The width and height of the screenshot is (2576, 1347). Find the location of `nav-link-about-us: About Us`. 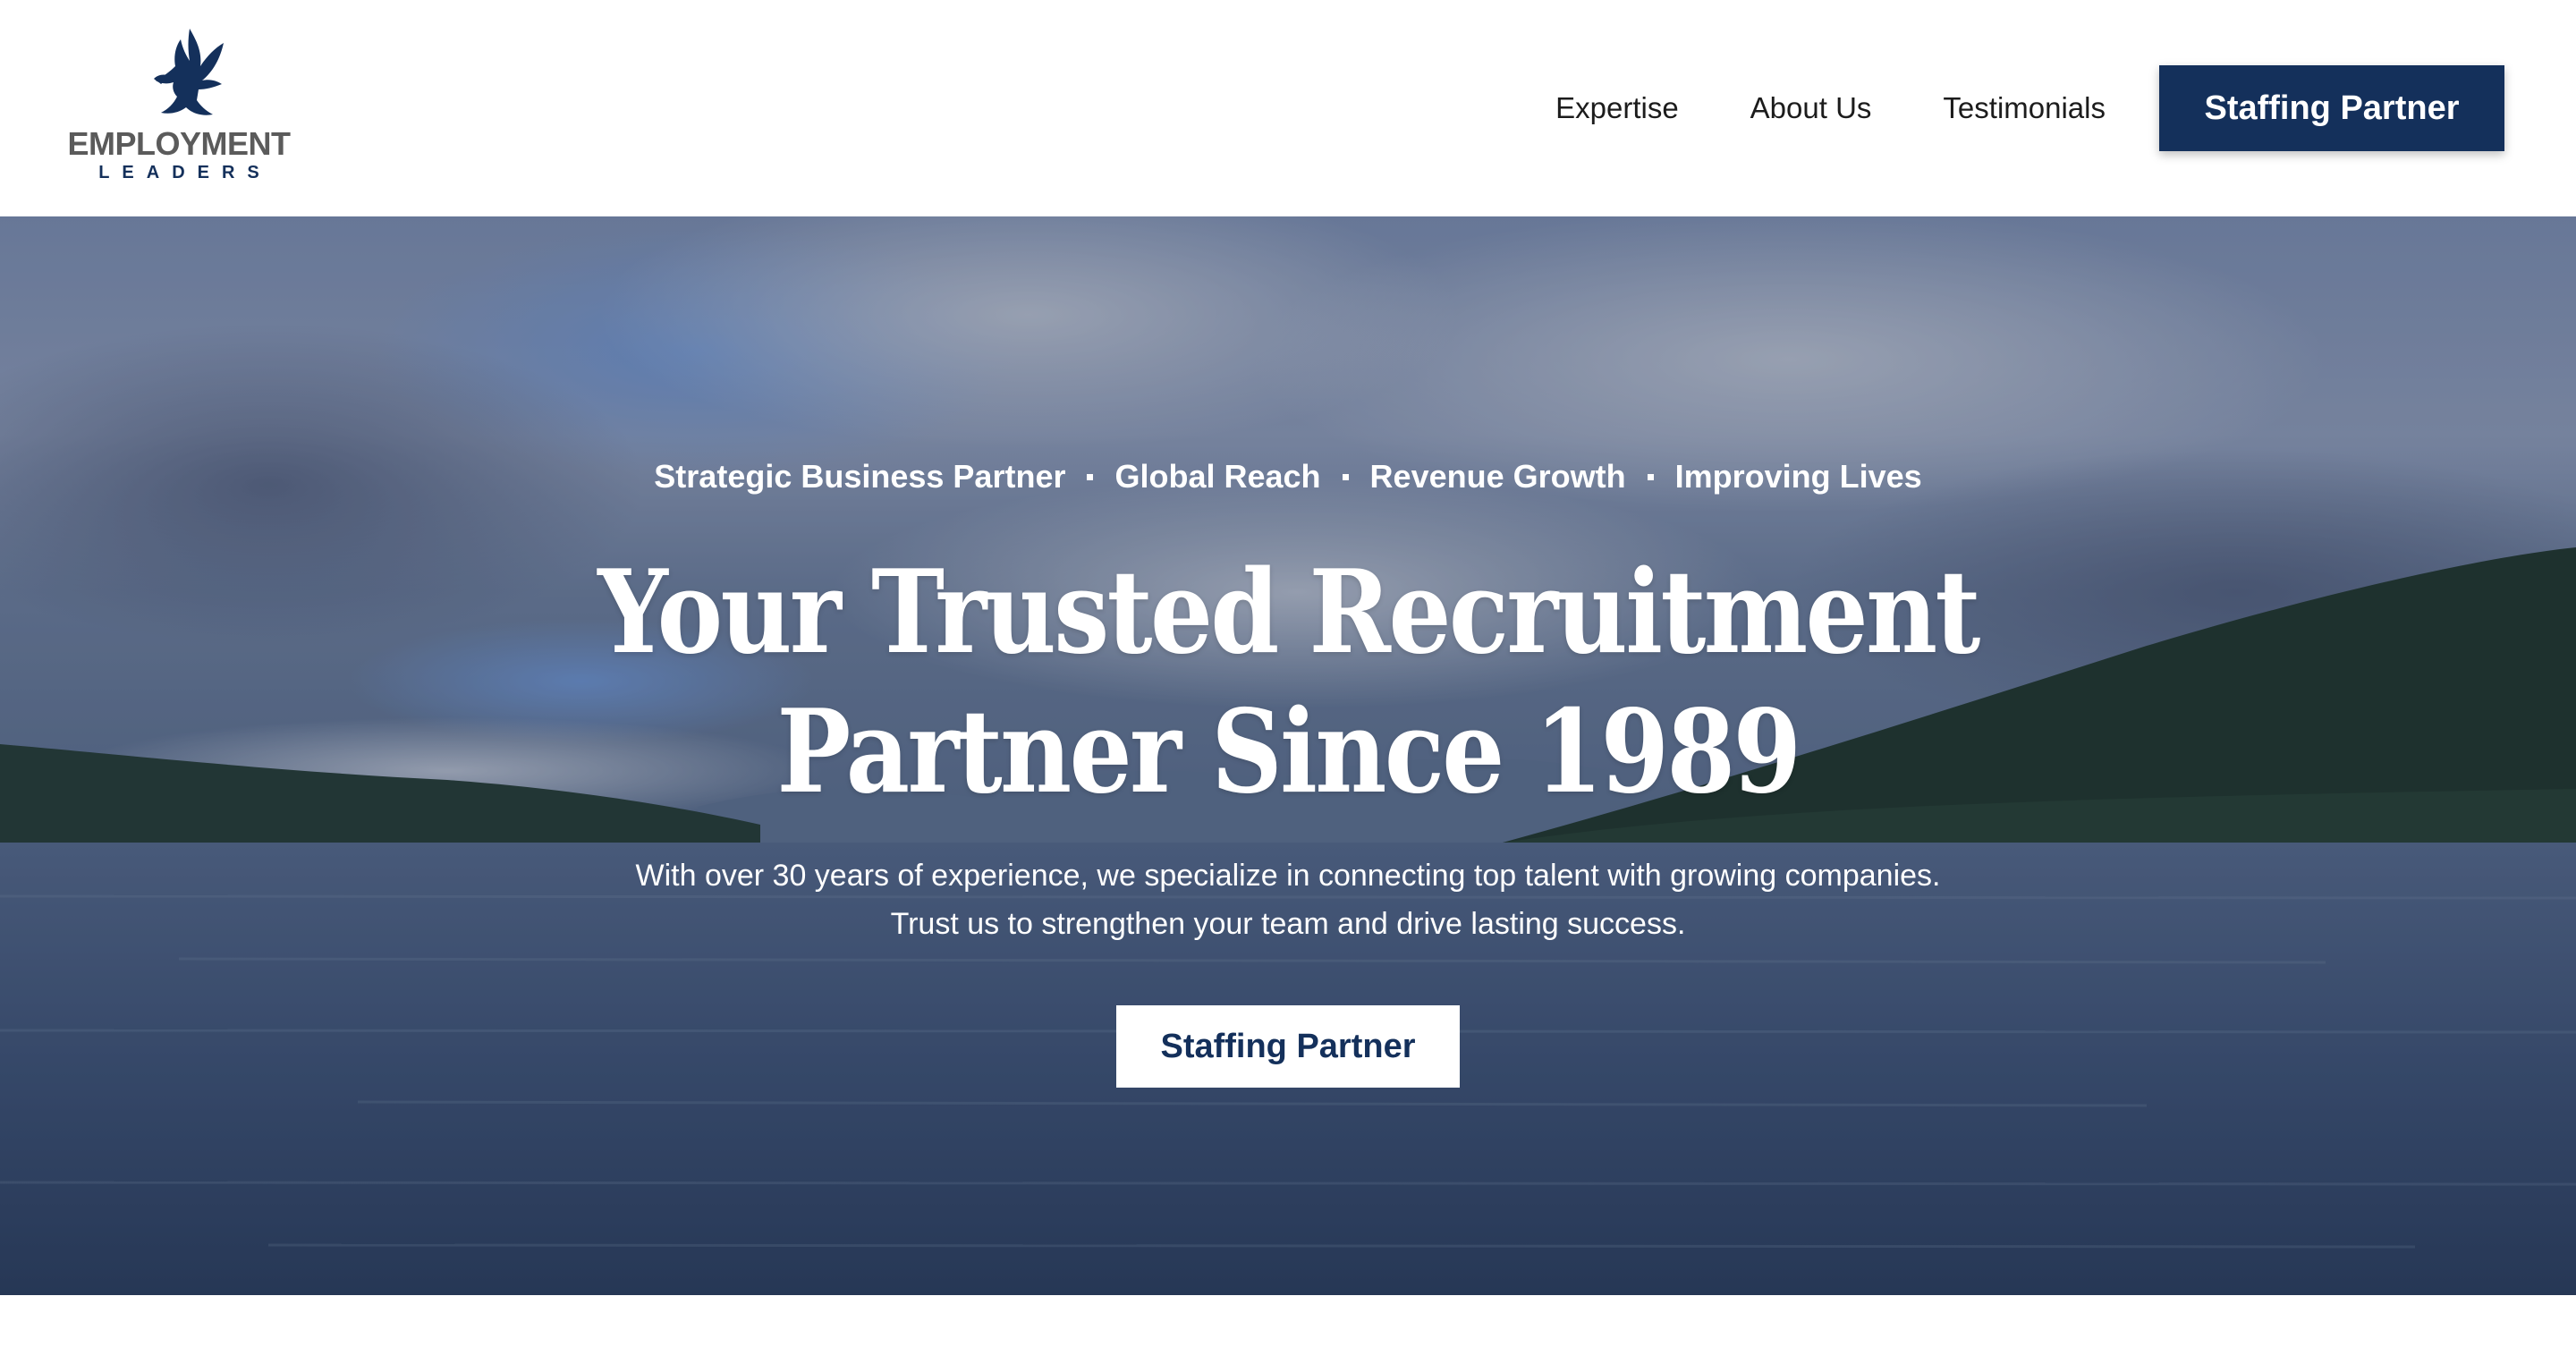

nav-link-about-us: About Us is located at coordinates (1811, 108).